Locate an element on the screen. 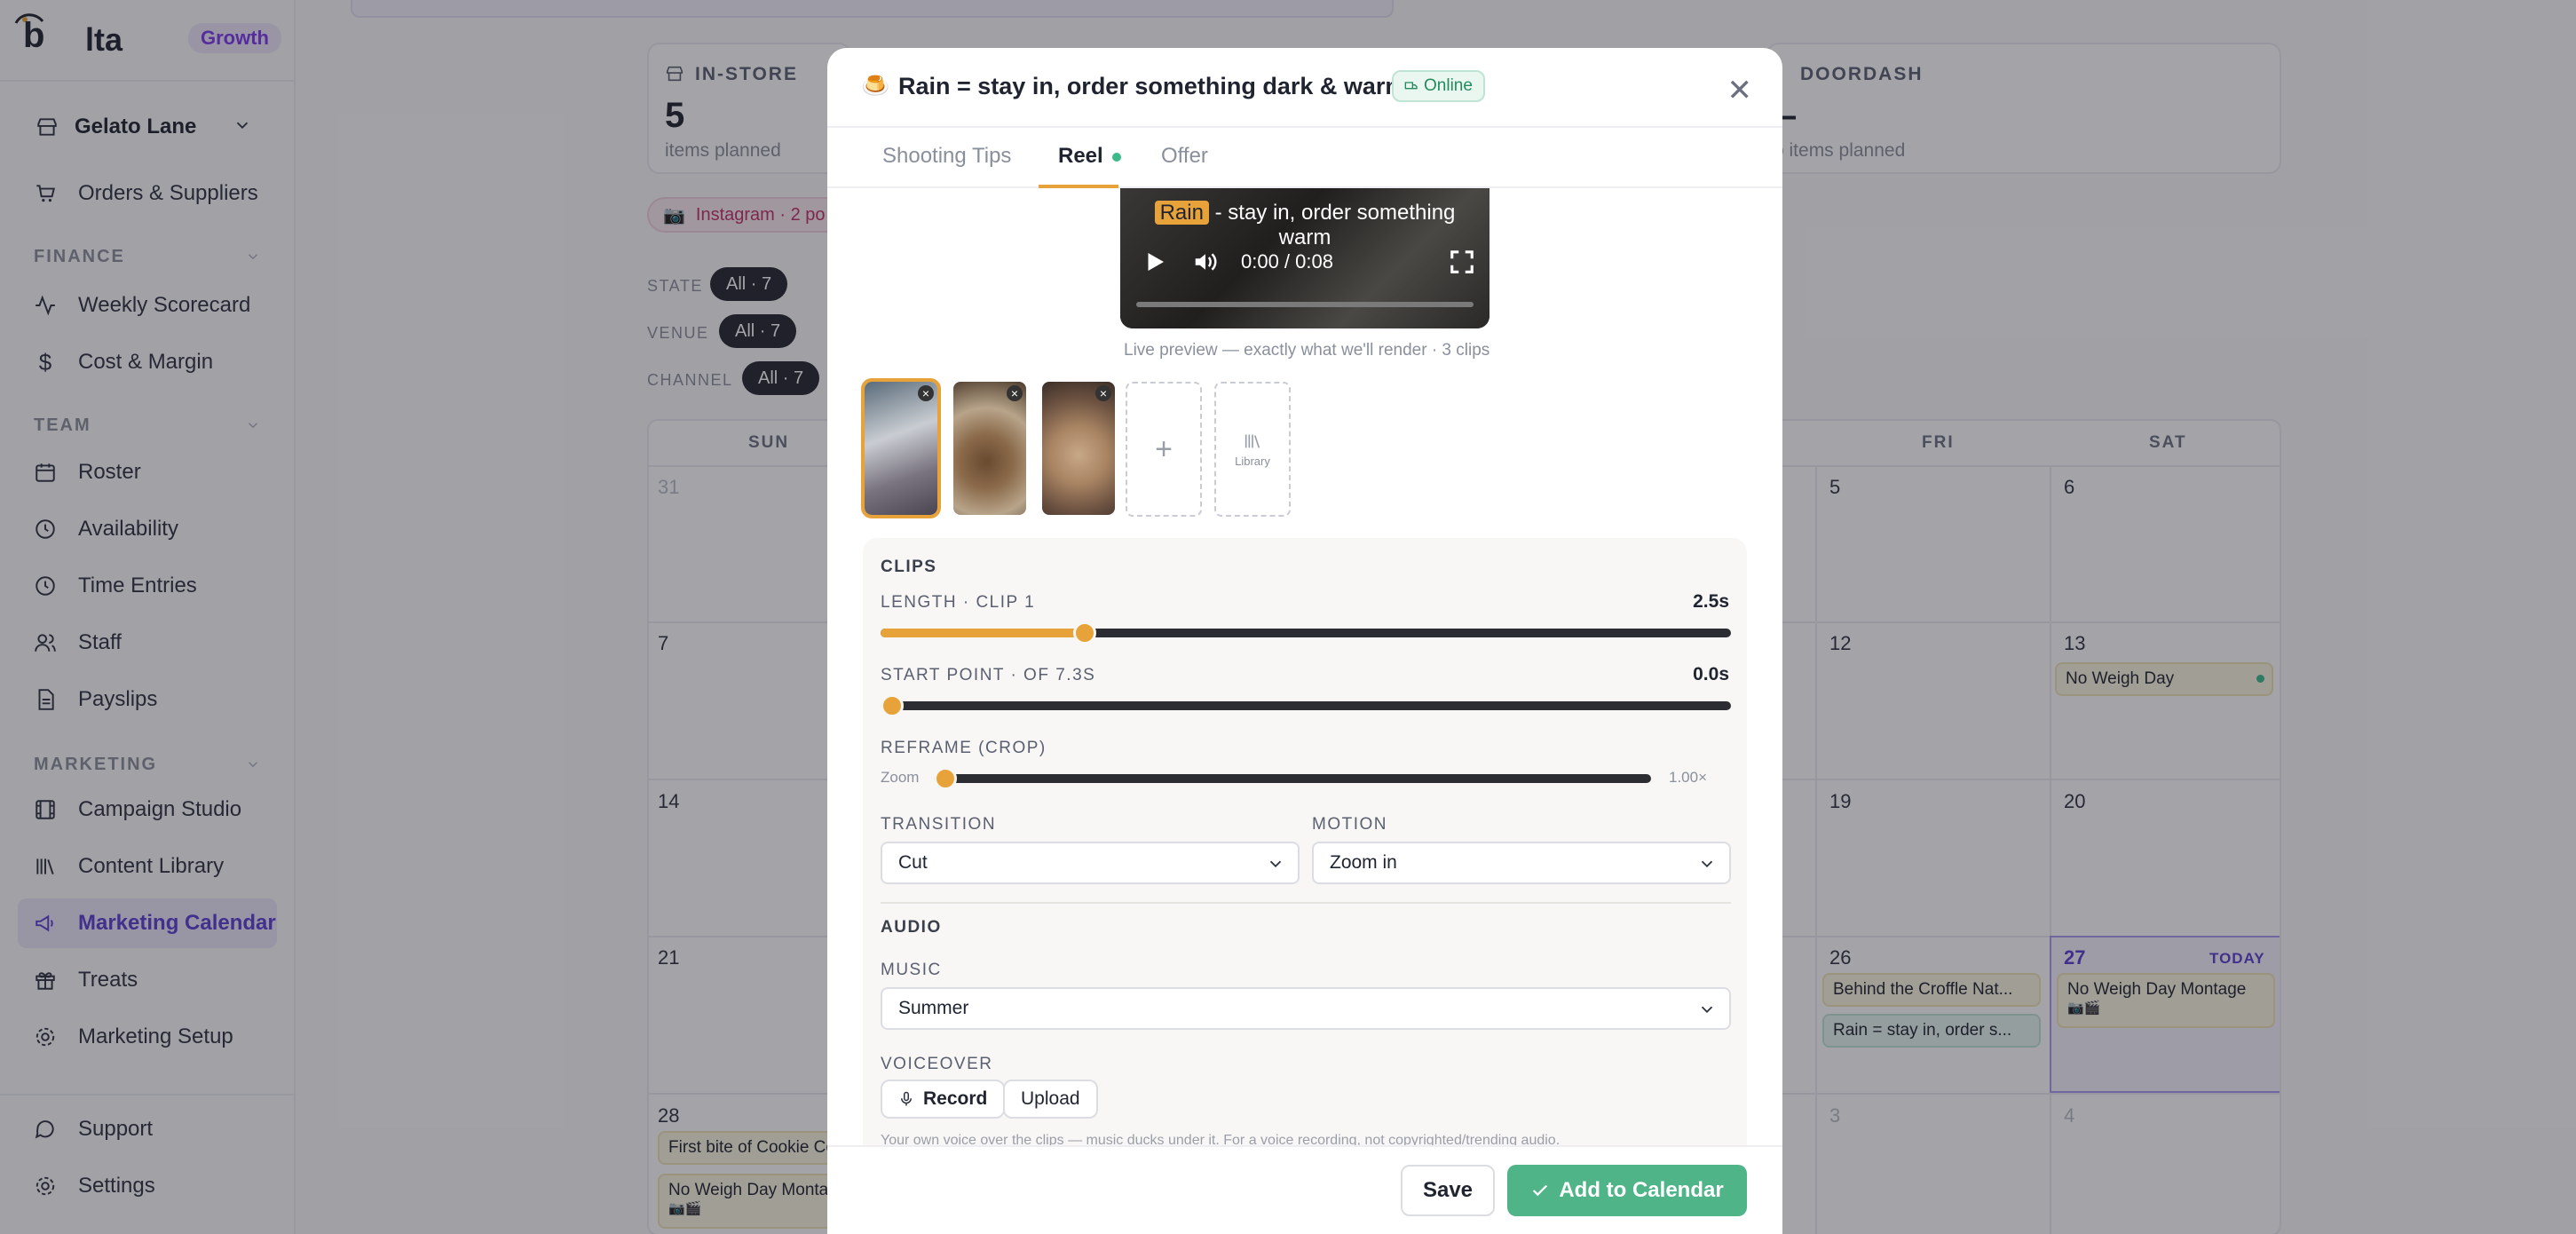 This screenshot has height=1234, width=2576. microphone-icon is located at coordinates (906, 1098).